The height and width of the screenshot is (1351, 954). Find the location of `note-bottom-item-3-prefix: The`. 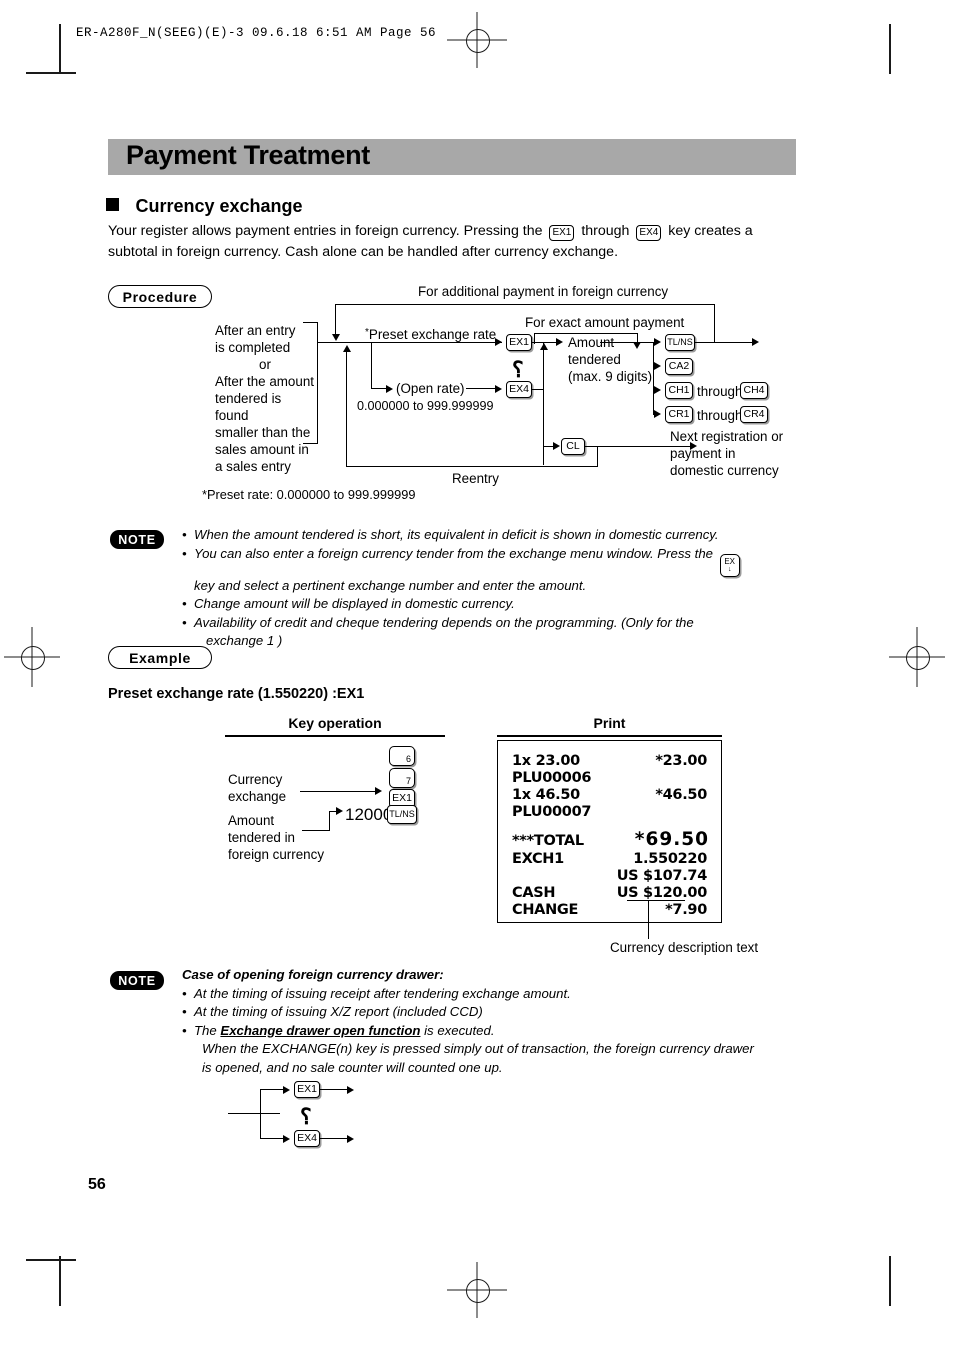

note-bottom-item-3-prefix: The is located at coordinates (205, 1030).